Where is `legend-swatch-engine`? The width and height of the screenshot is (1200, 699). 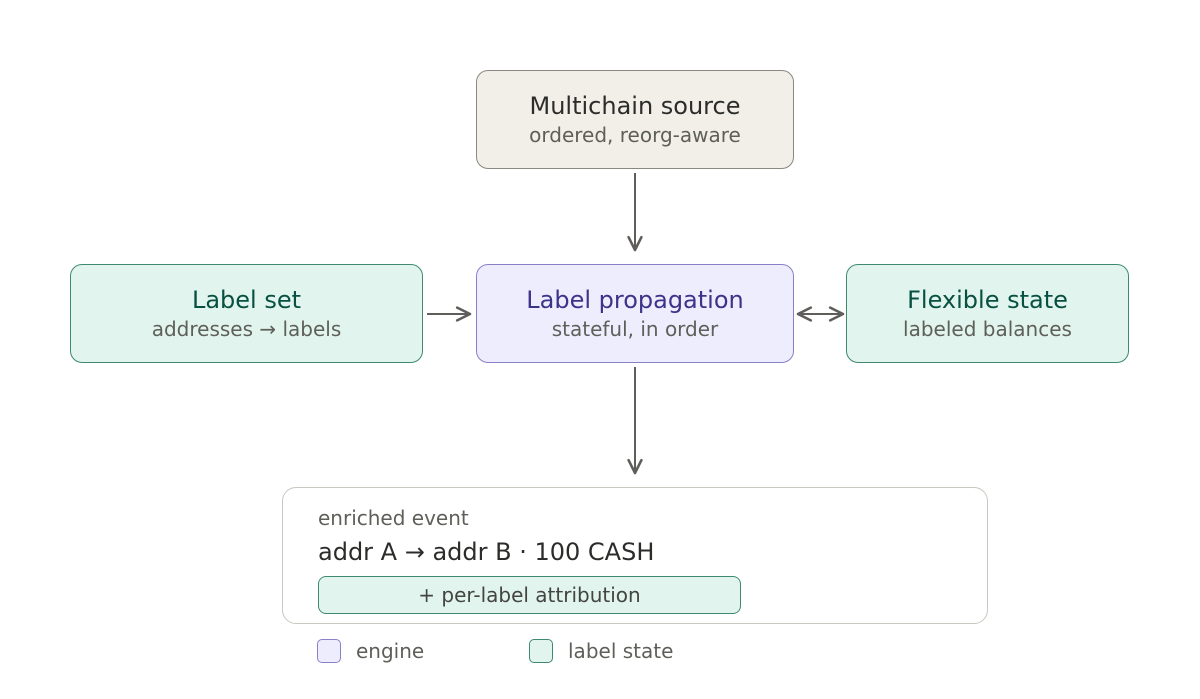
legend-swatch-engine is located at coordinates (329, 651).